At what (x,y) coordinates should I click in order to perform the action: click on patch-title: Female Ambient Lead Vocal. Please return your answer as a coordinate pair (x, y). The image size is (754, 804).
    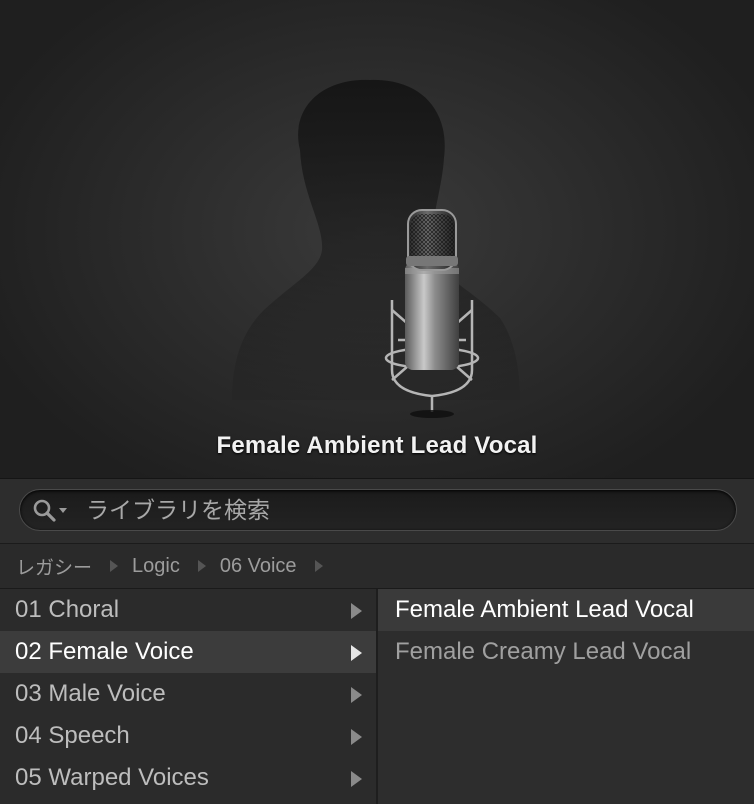
    Looking at the image, I should click on (377, 445).